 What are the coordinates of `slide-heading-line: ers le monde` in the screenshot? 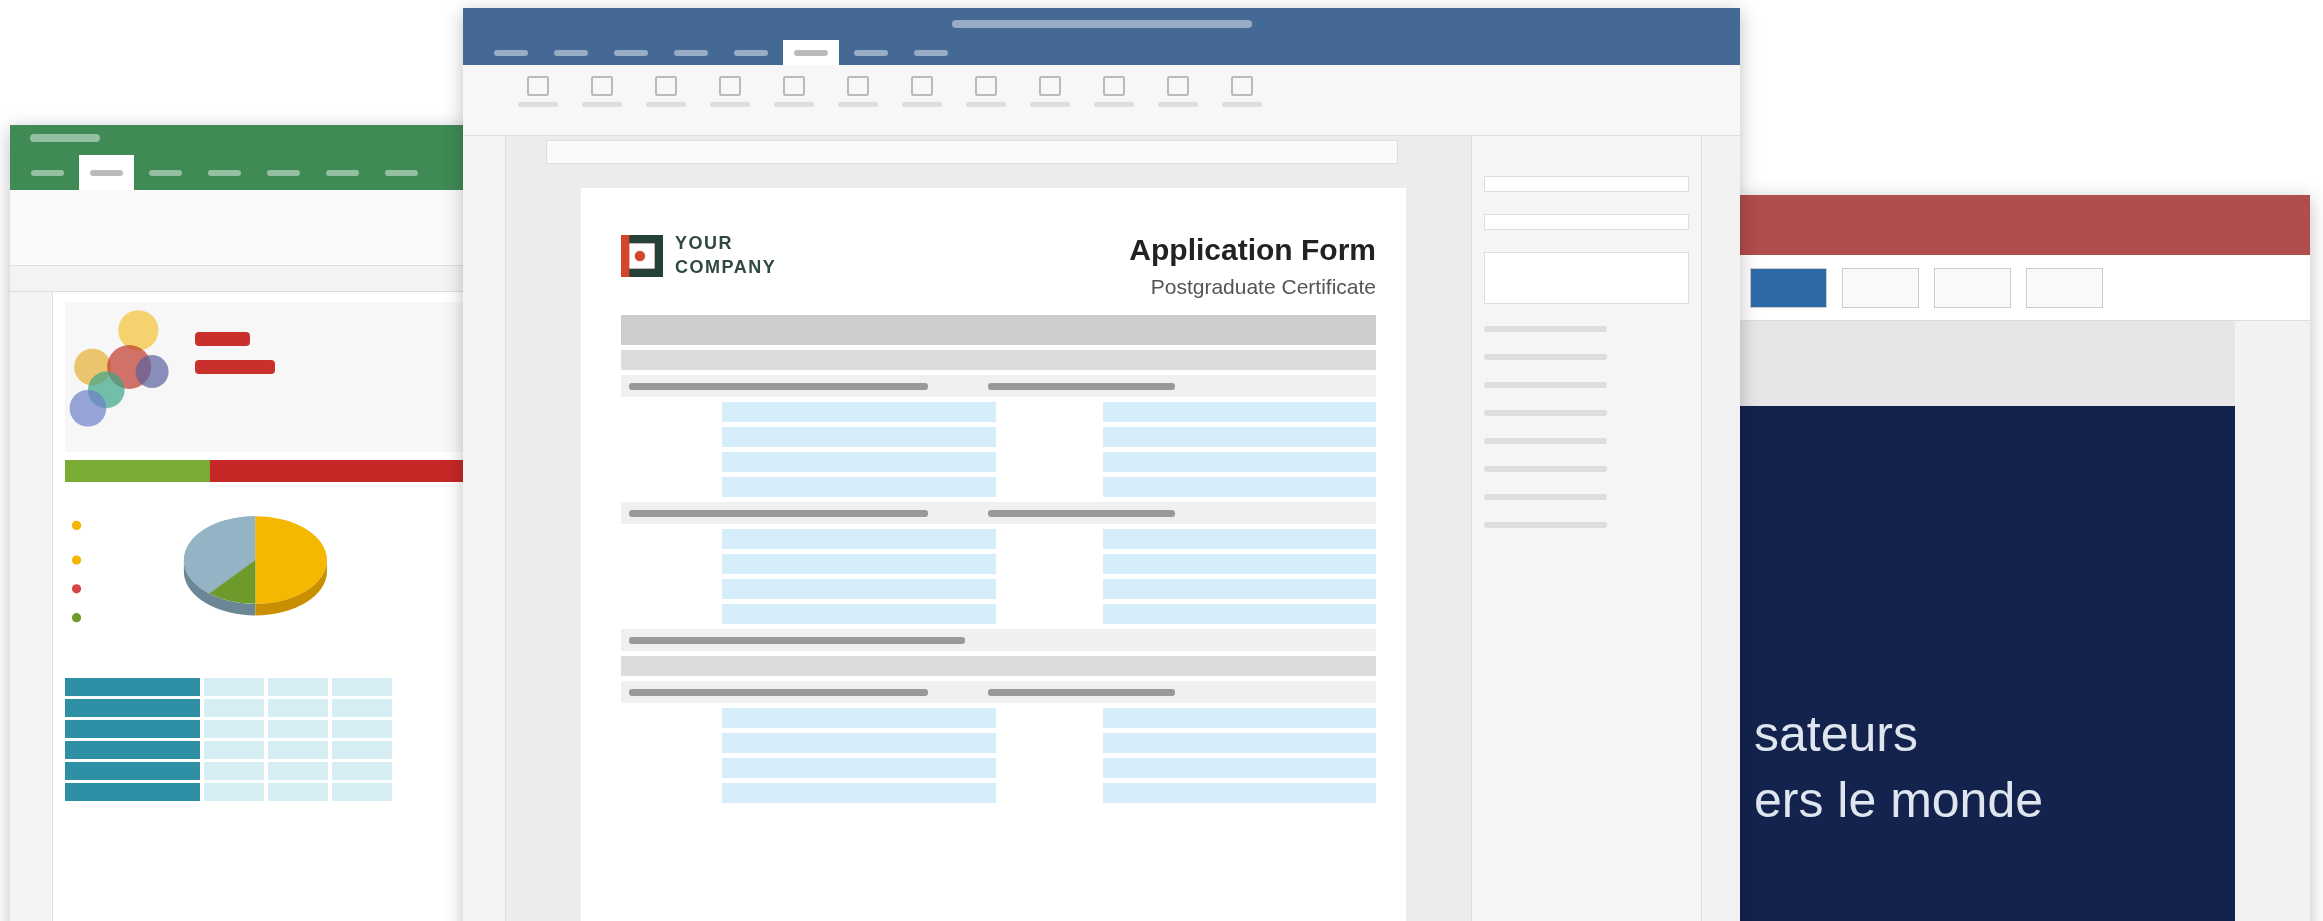 It's located at (1899, 800).